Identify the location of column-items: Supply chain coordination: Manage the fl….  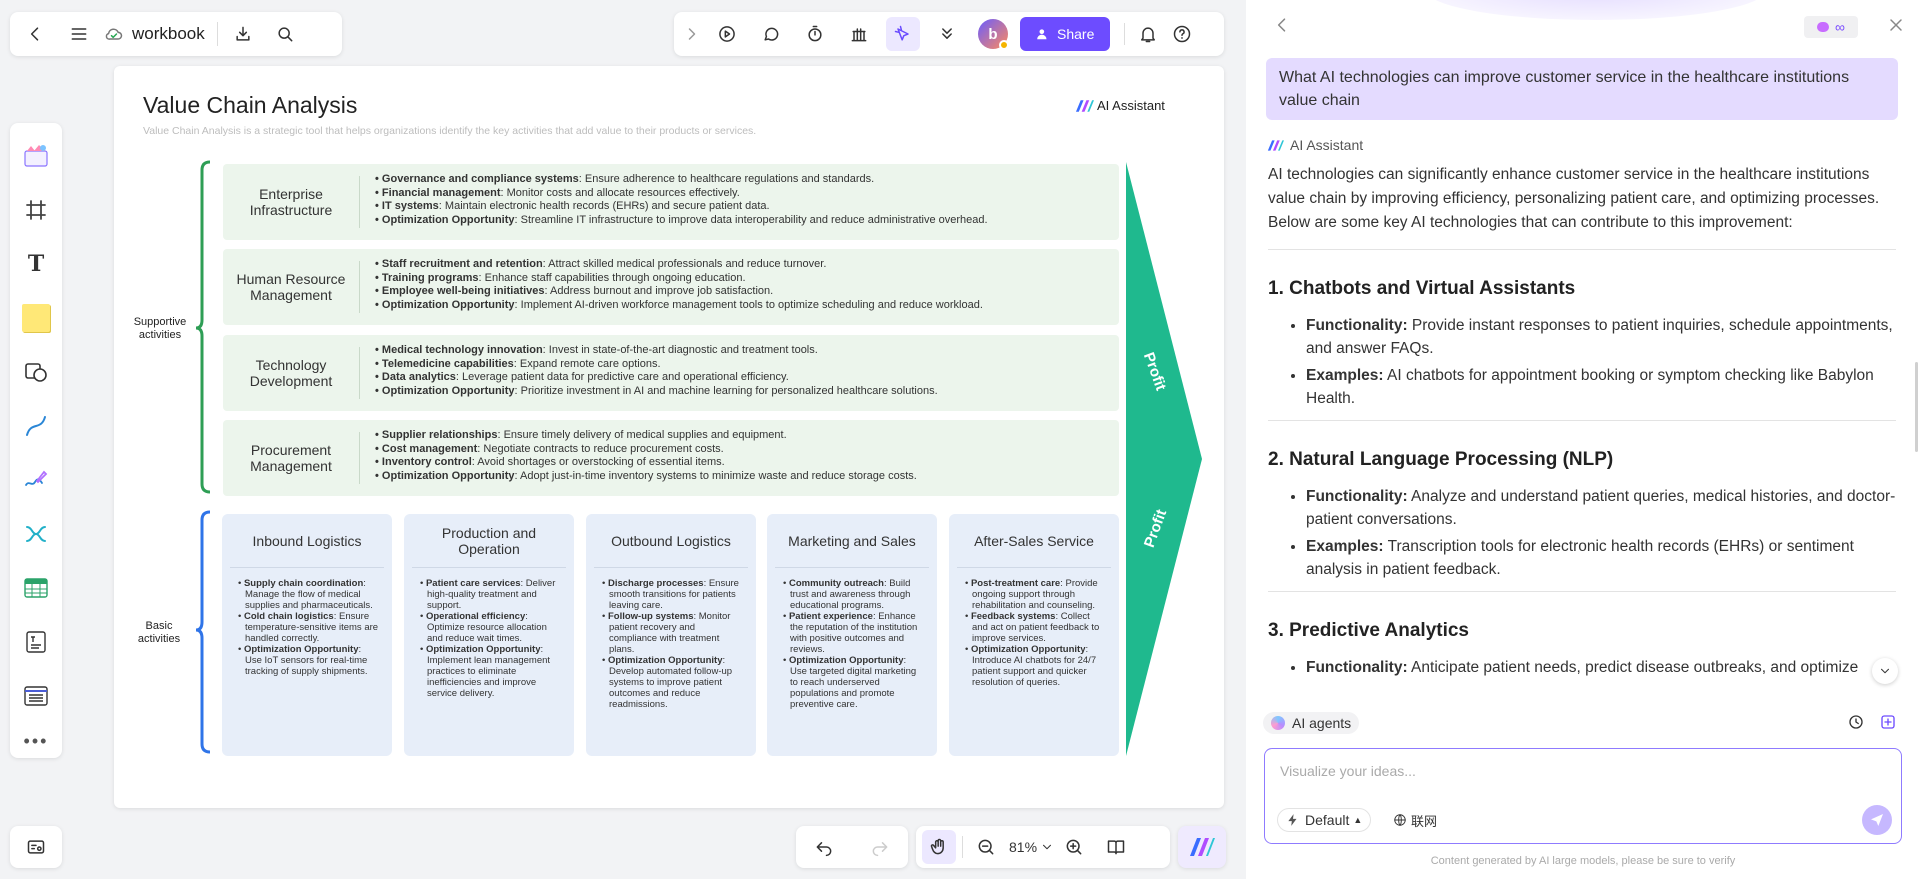
(307, 622).